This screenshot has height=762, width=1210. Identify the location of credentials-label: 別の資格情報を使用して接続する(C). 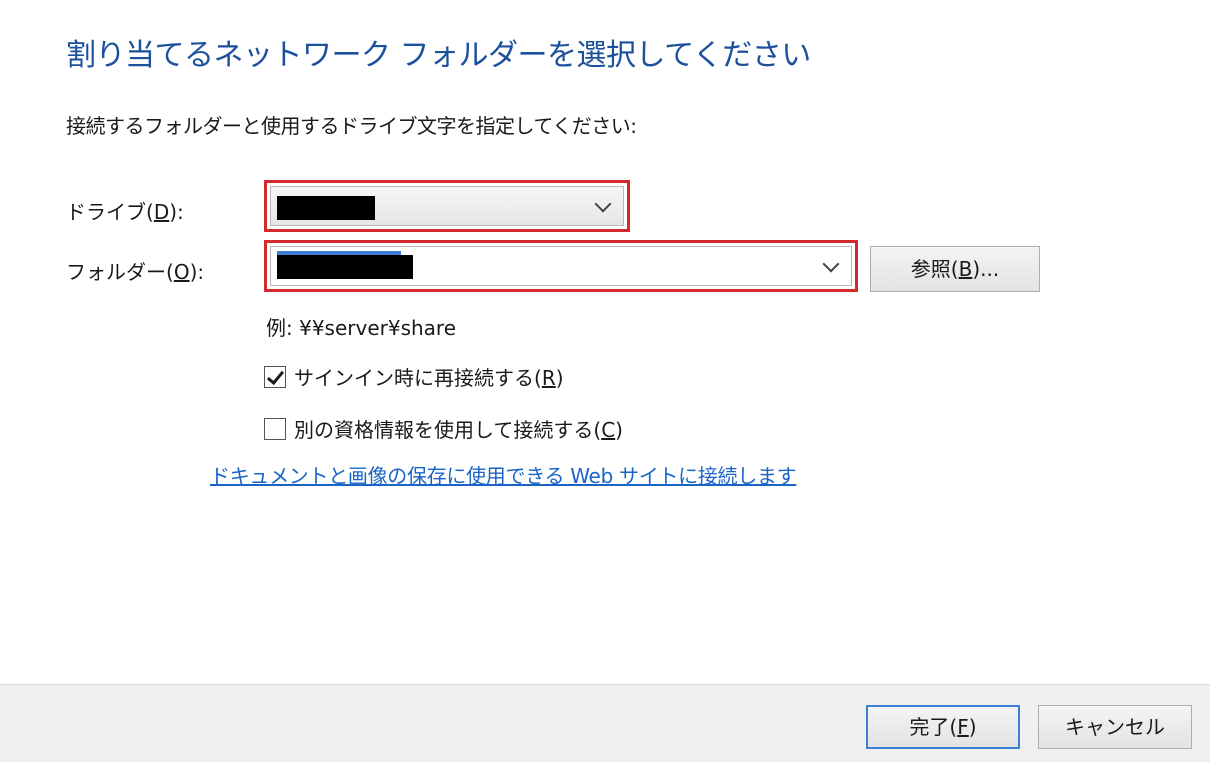
(458, 430).